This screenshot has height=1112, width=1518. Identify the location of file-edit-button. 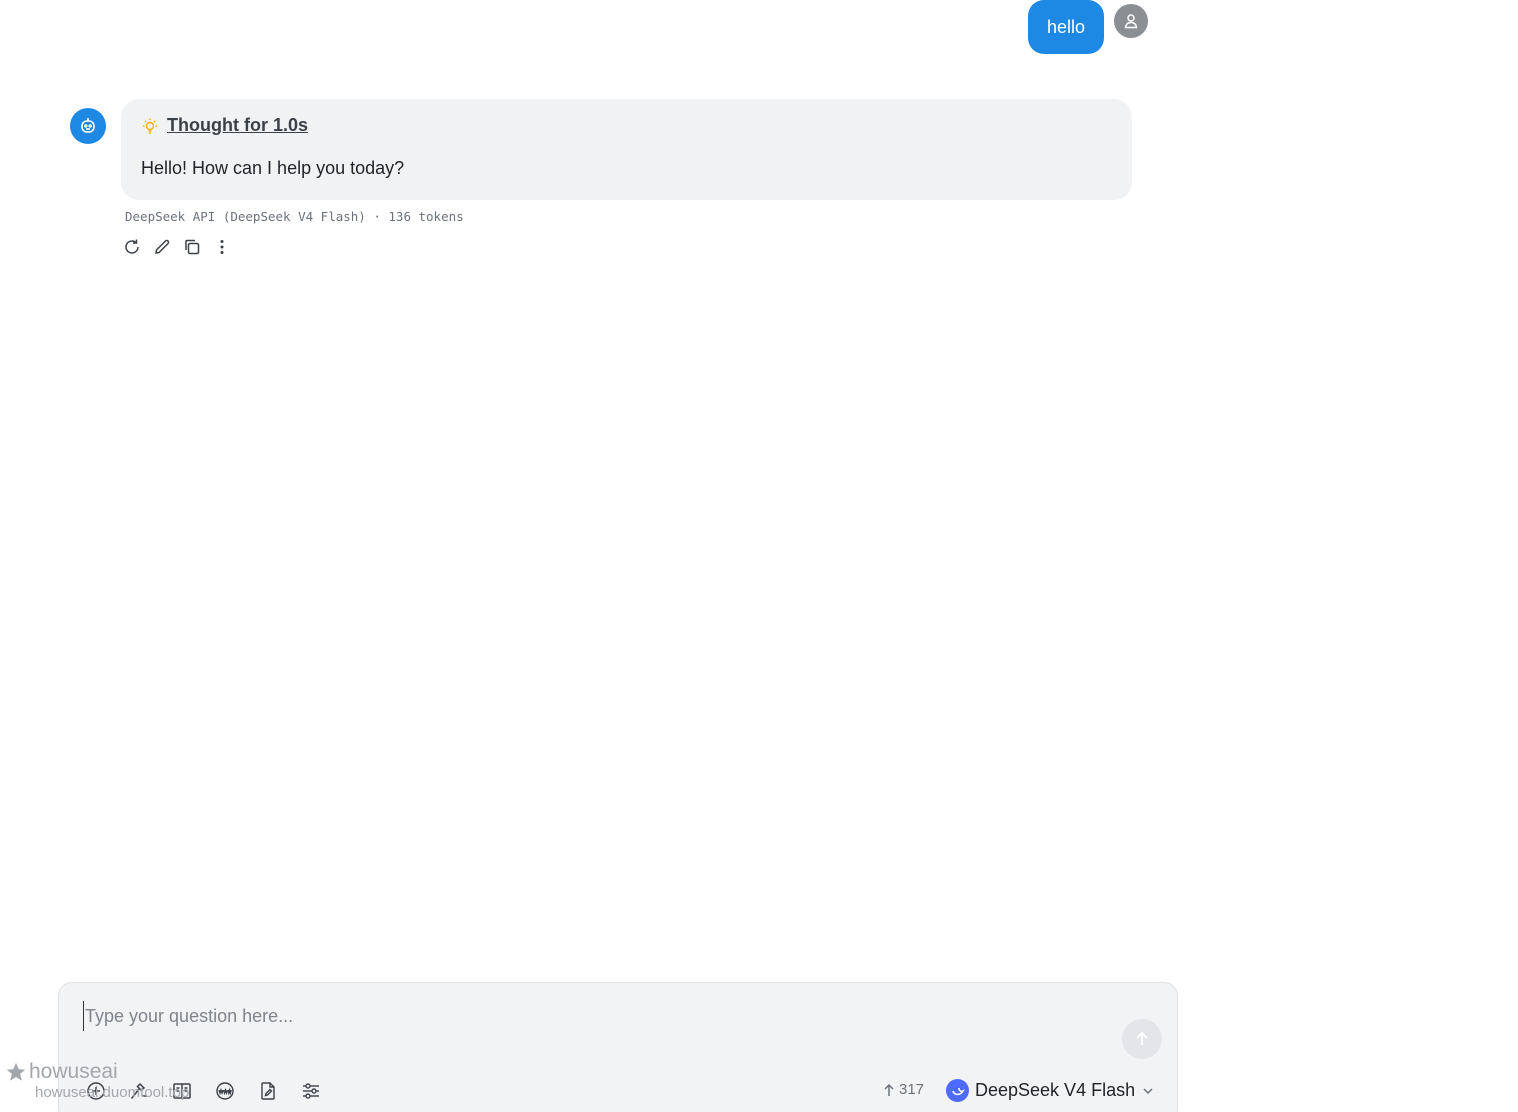
(268, 1091).